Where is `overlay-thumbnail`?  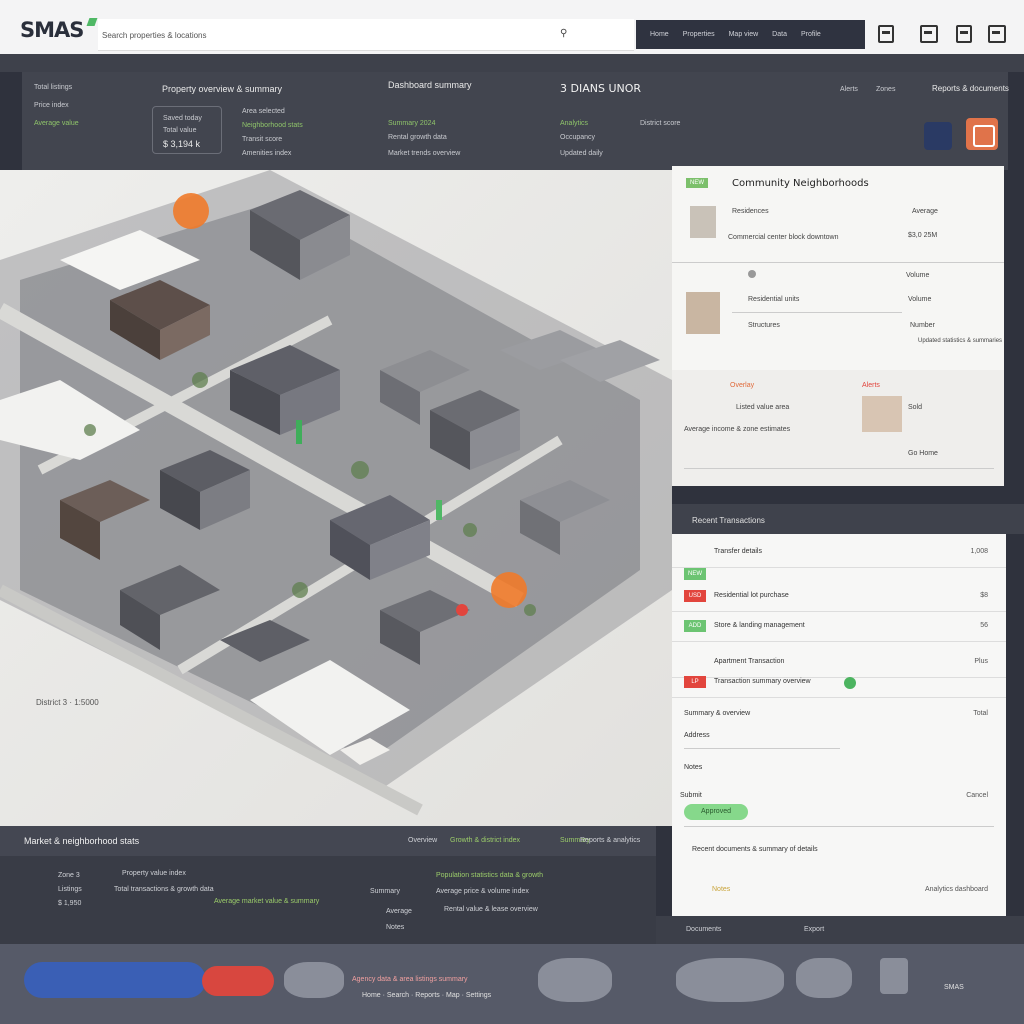
overlay-thumbnail is located at coordinates (882, 414).